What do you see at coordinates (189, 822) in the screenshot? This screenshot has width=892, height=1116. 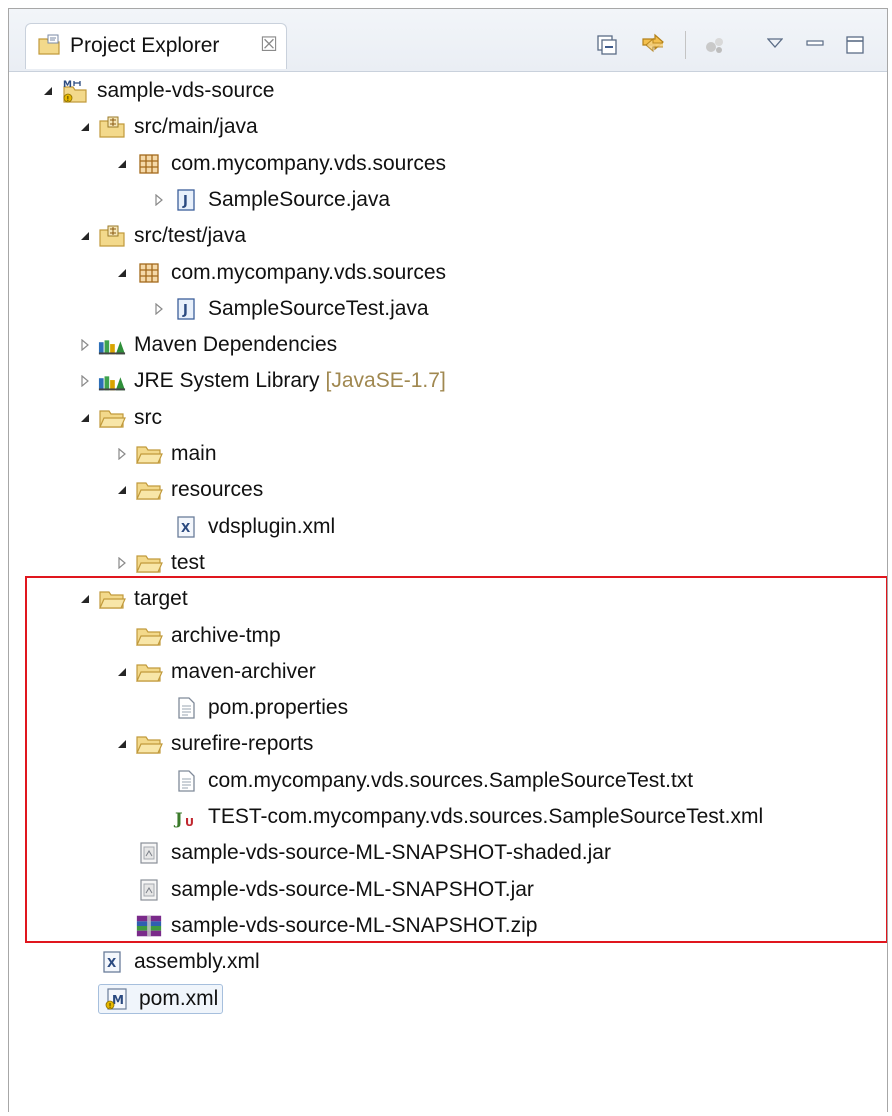 I see `svg-text: U` at bounding box center [189, 822].